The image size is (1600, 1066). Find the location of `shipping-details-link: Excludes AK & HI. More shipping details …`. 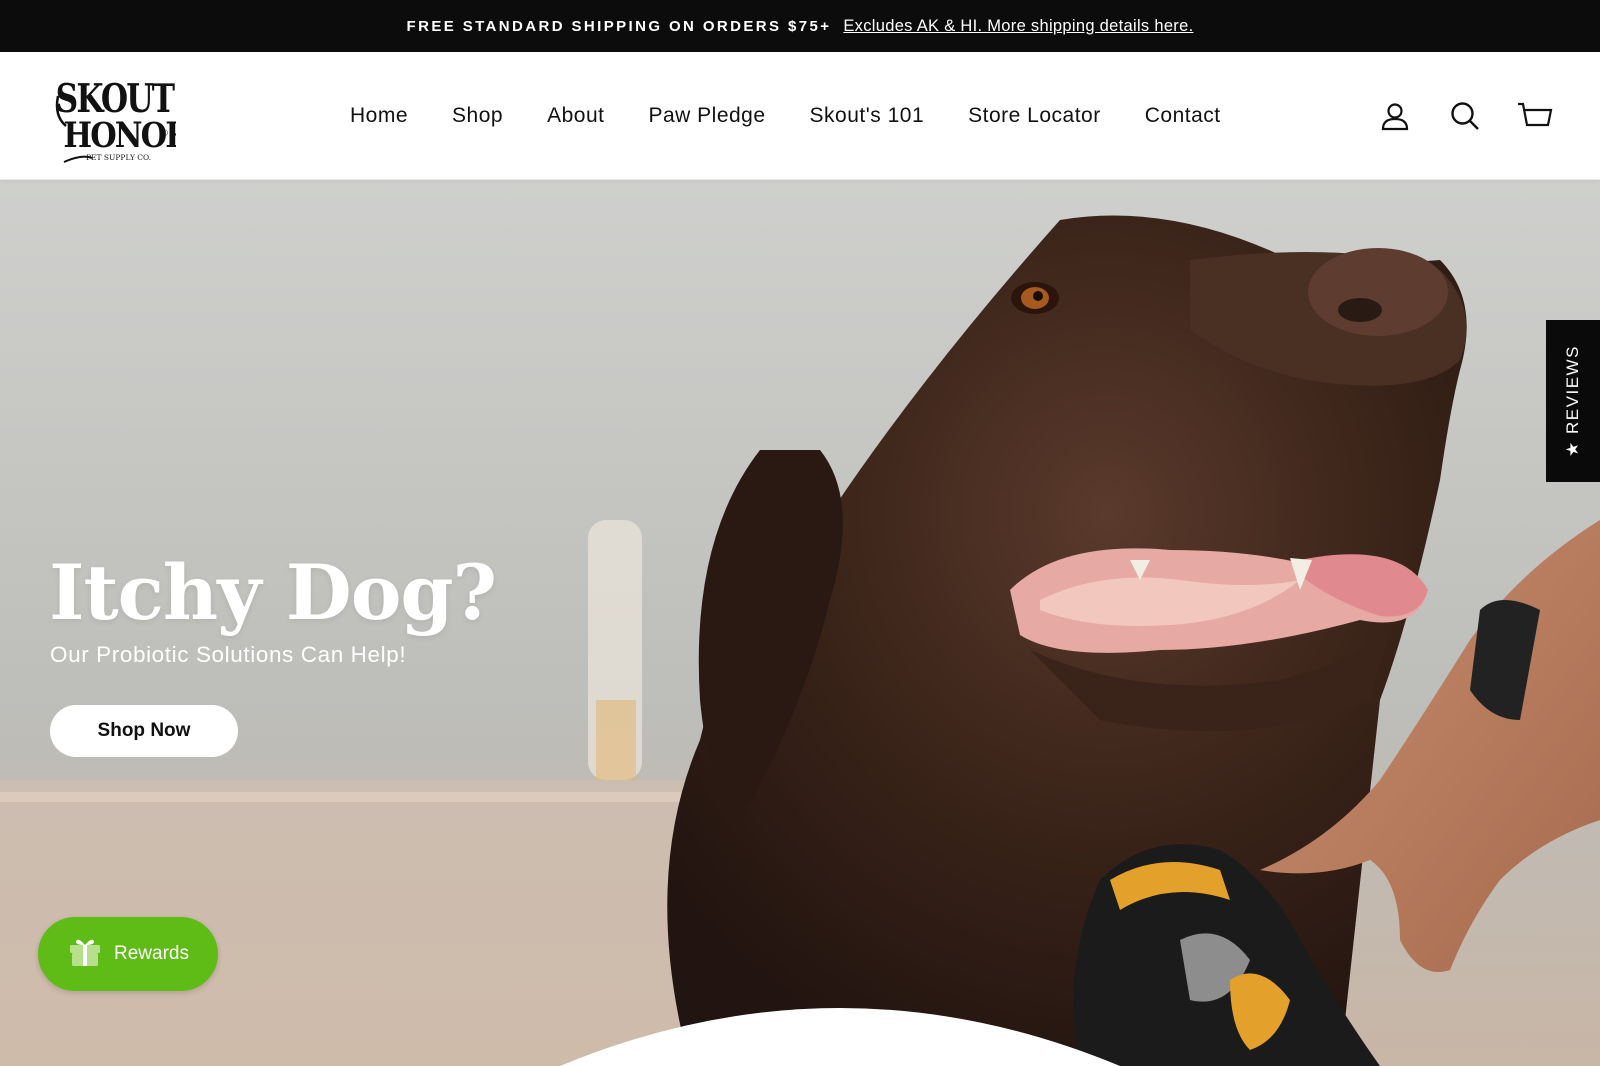

shipping-details-link: Excludes AK & HI. More shipping details … is located at coordinates (1018, 26).